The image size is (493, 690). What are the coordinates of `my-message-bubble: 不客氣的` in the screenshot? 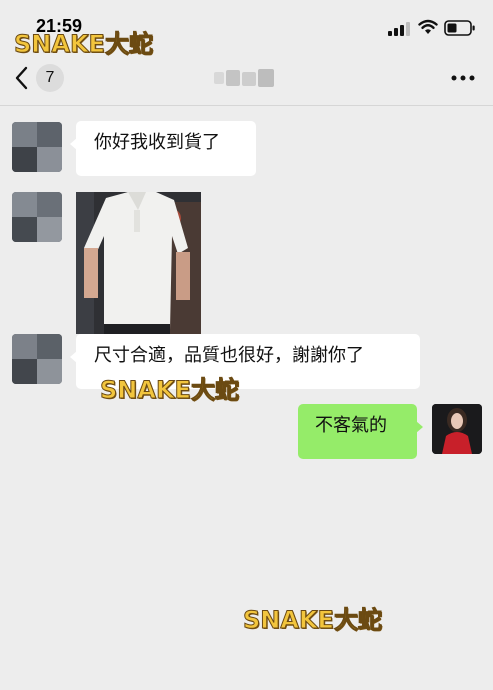 It's located at (360, 431).